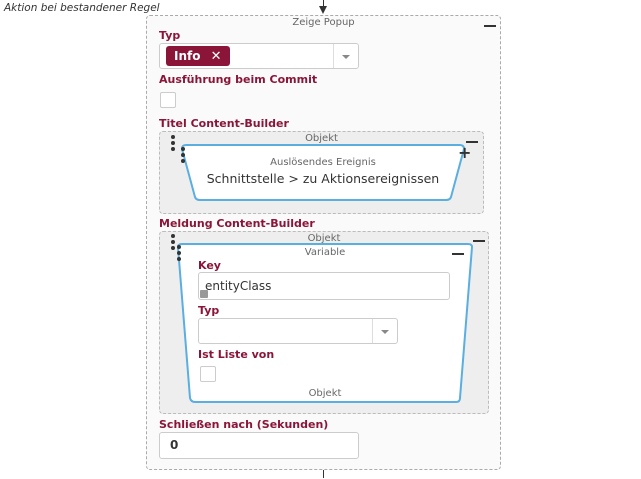  What do you see at coordinates (323, 474) in the screenshot?
I see `connector-line-bottom` at bounding box center [323, 474].